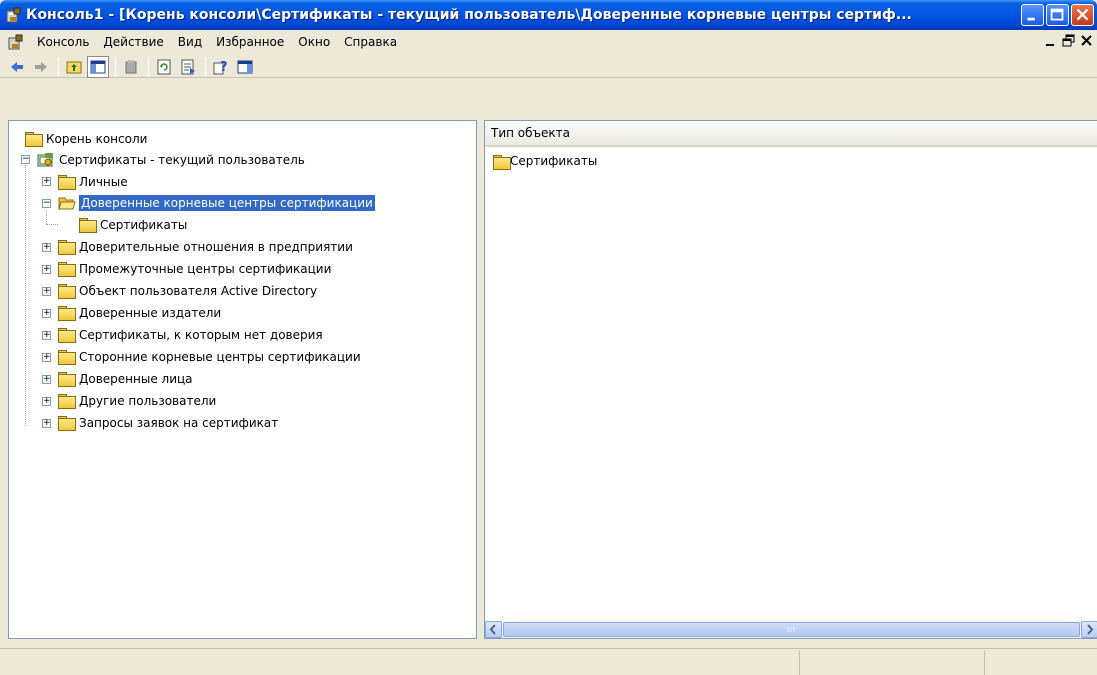 This screenshot has height=675, width=1097. Describe the element at coordinates (201, 334) in the screenshot. I see `tree-node-label: Сертификаты, к которым нет доверия` at that location.